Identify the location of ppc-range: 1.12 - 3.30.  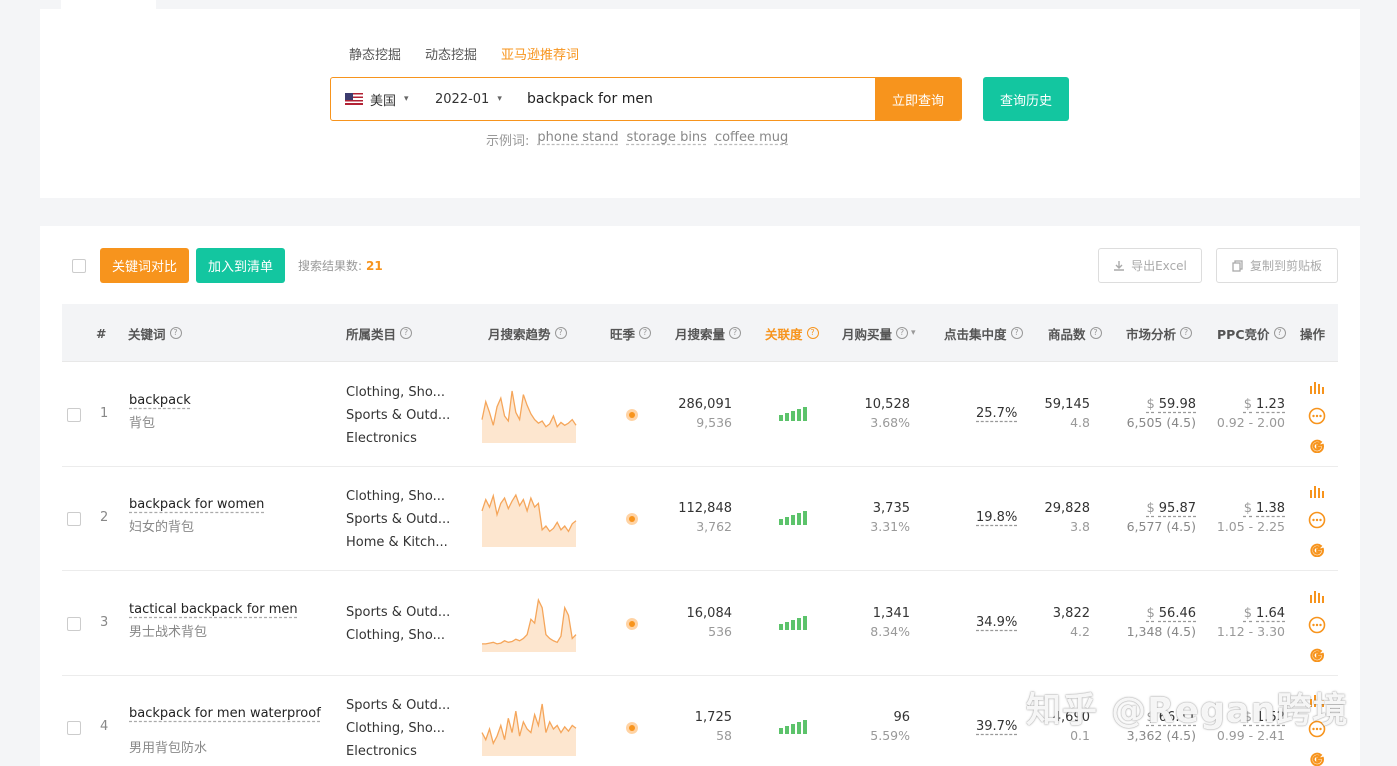
(1250, 631).